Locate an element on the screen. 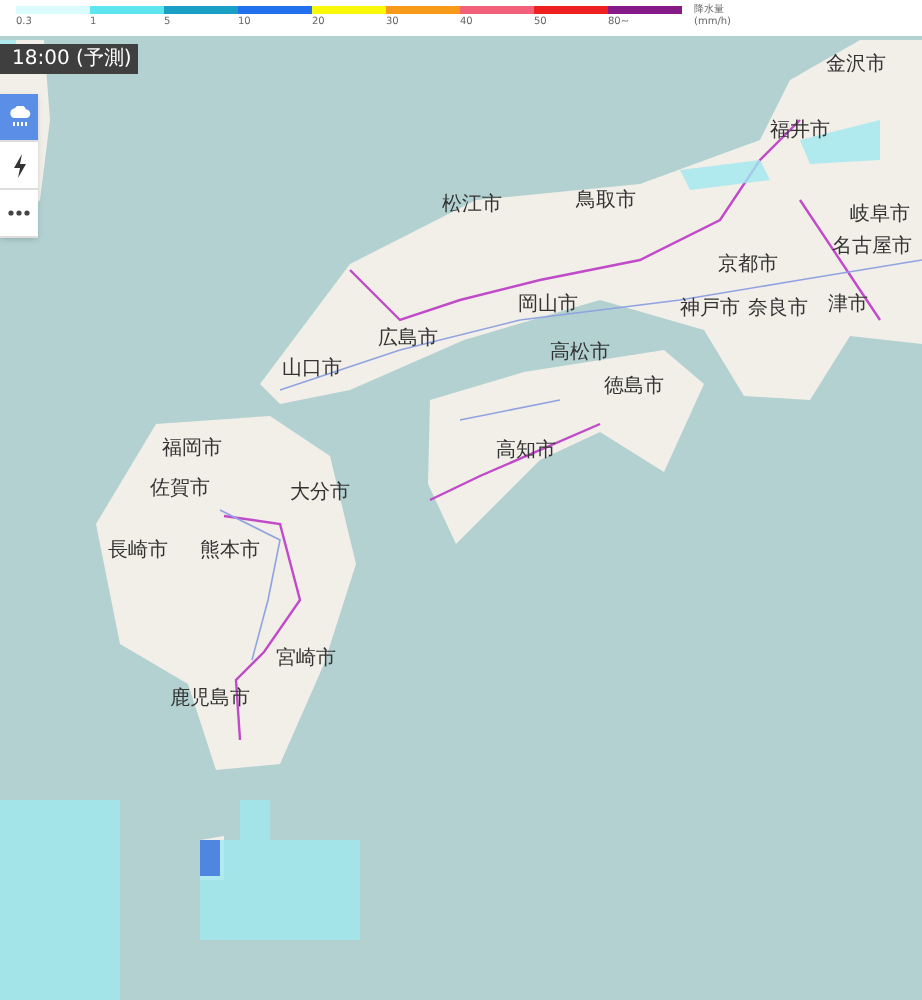 This screenshot has height=1000, width=922. city-label: 高松市 is located at coordinates (580, 354).